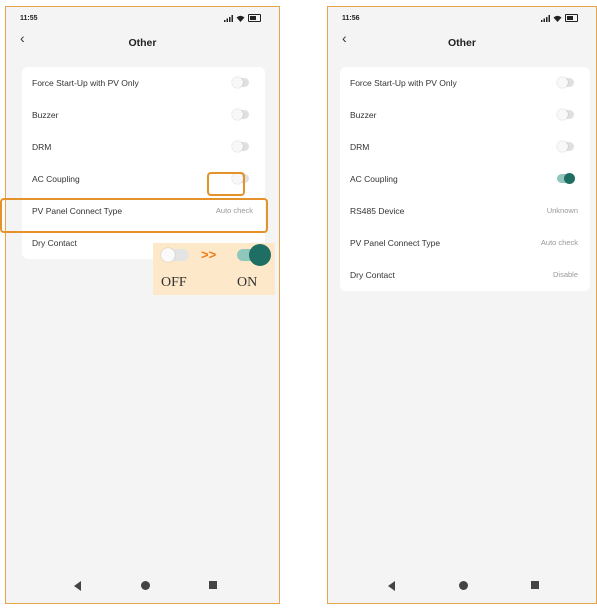 The width and height of the screenshot is (597, 609). I want to click on setting-label: PV Panel Connect Type, so click(395, 243).